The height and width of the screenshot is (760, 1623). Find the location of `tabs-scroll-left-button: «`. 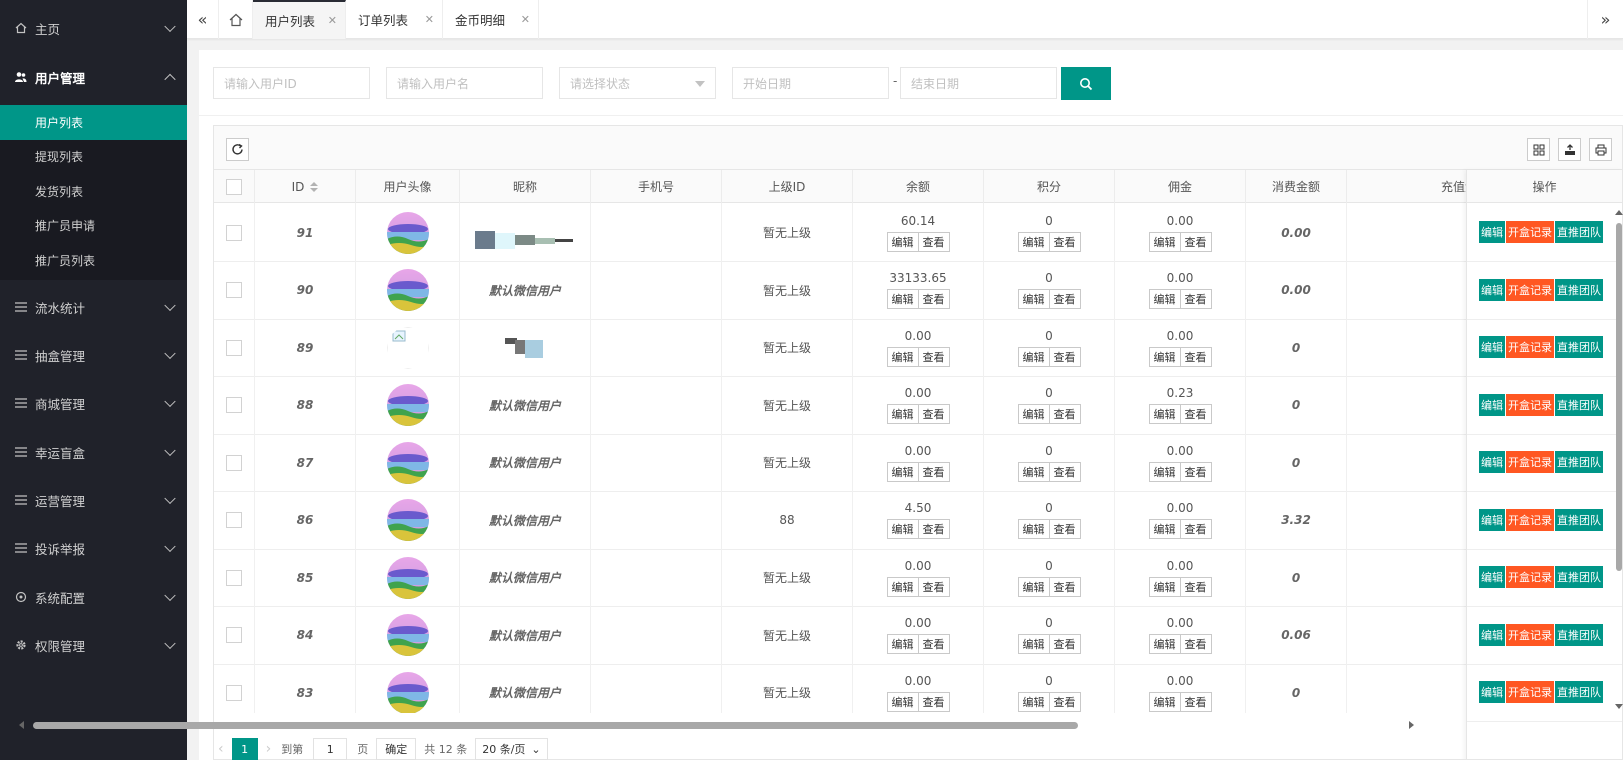

tabs-scroll-left-button: « is located at coordinates (203, 19).